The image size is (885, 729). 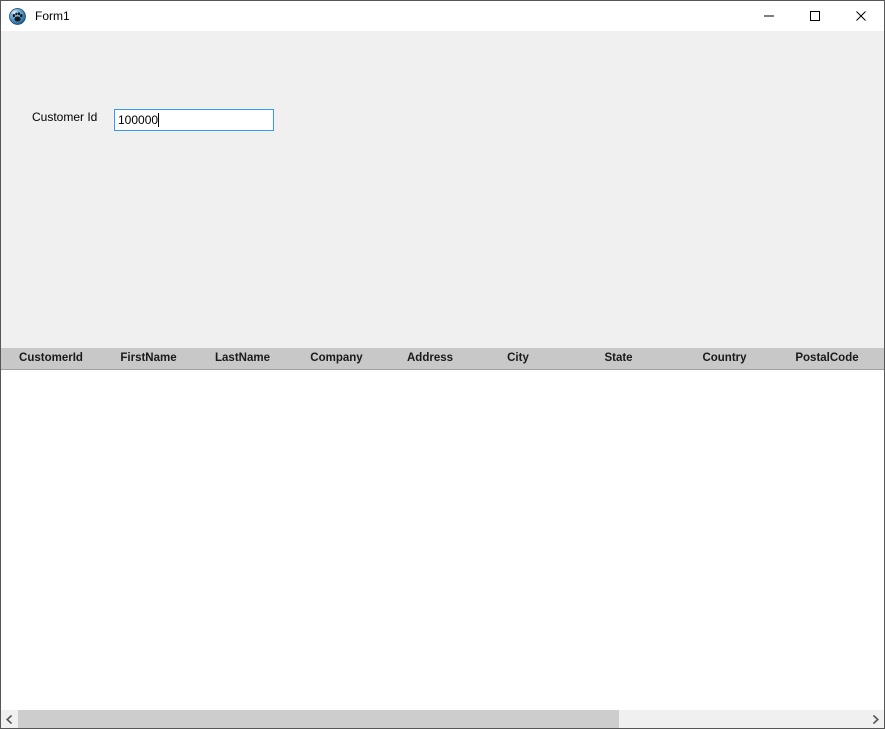 What do you see at coordinates (159, 120) in the screenshot?
I see `text-caret` at bounding box center [159, 120].